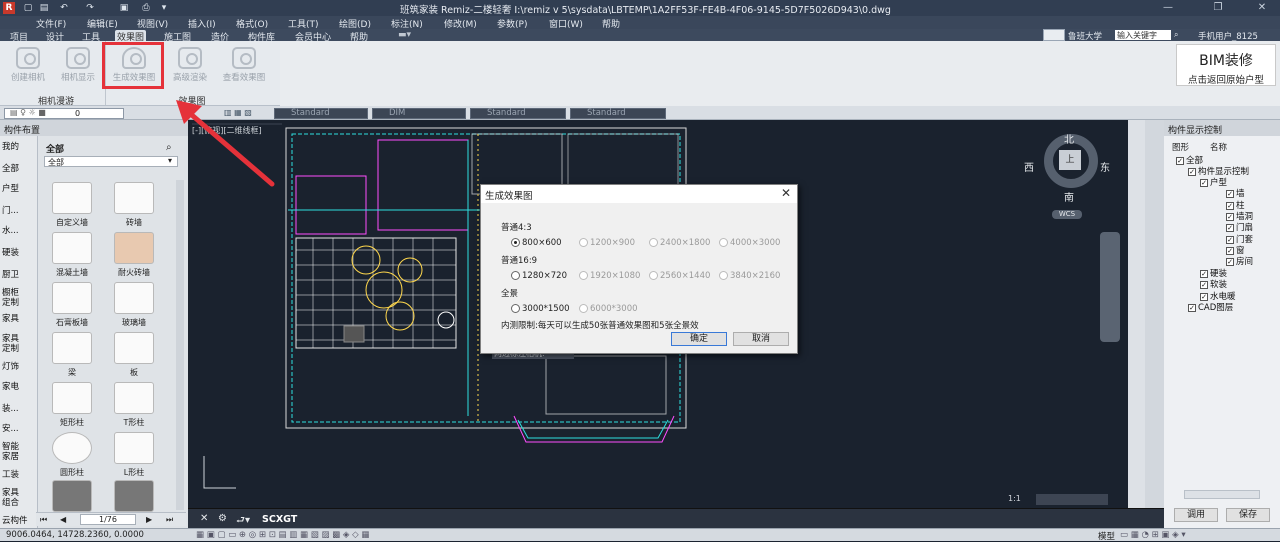  What do you see at coordinates (419, 113) in the screenshot?
I see `dim-style-select: DIM` at bounding box center [419, 113].